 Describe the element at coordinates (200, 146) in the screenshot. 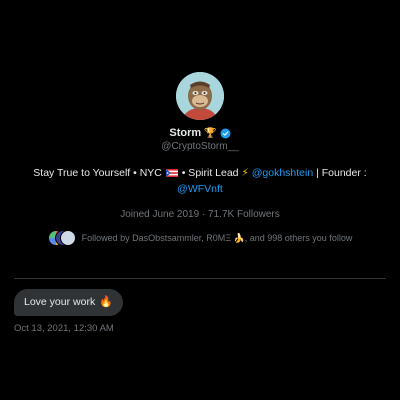

I see `handle: @CryptoStorm__` at that location.